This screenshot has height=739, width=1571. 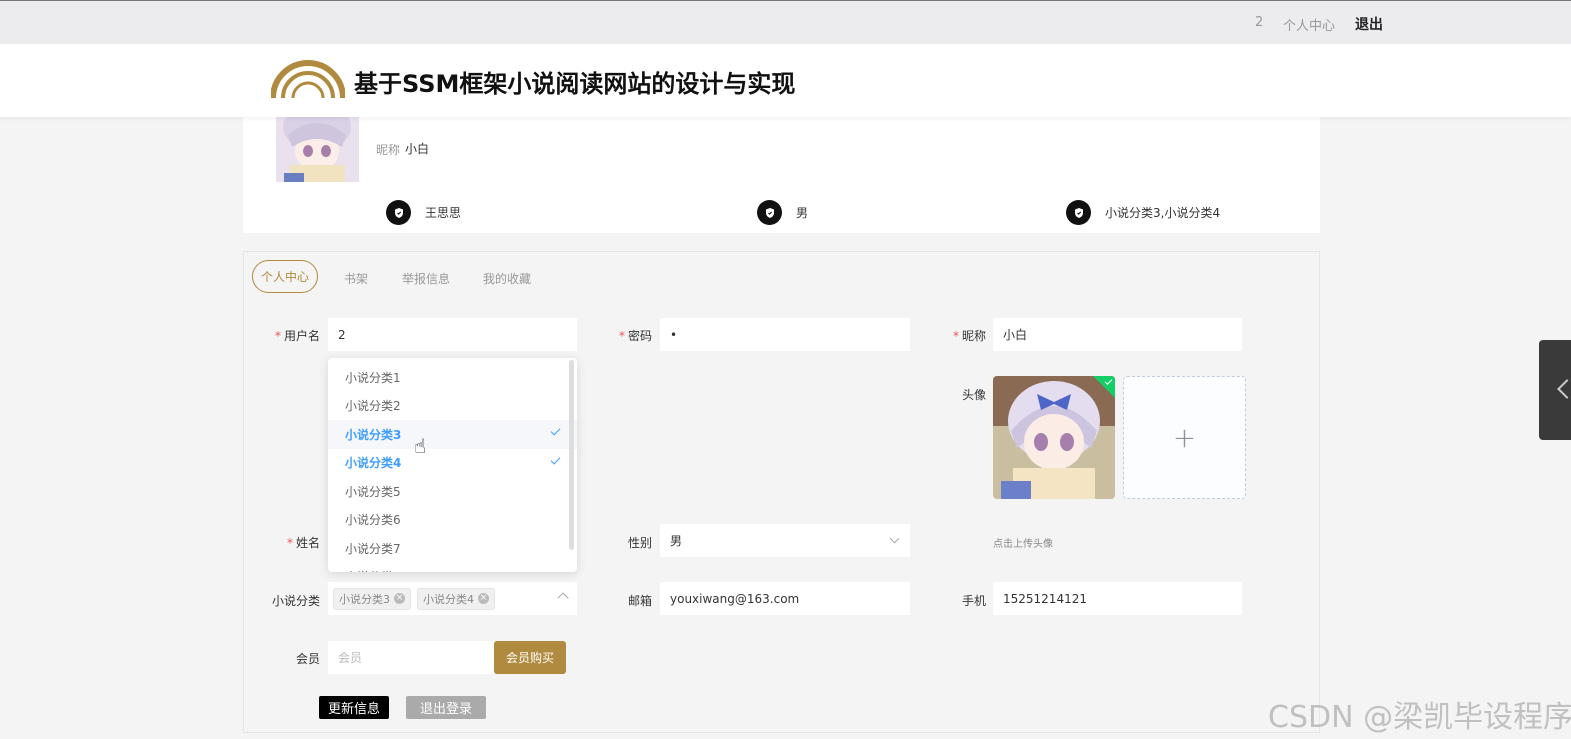 What do you see at coordinates (635, 336) in the screenshot?
I see `password-label: * 密码` at bounding box center [635, 336].